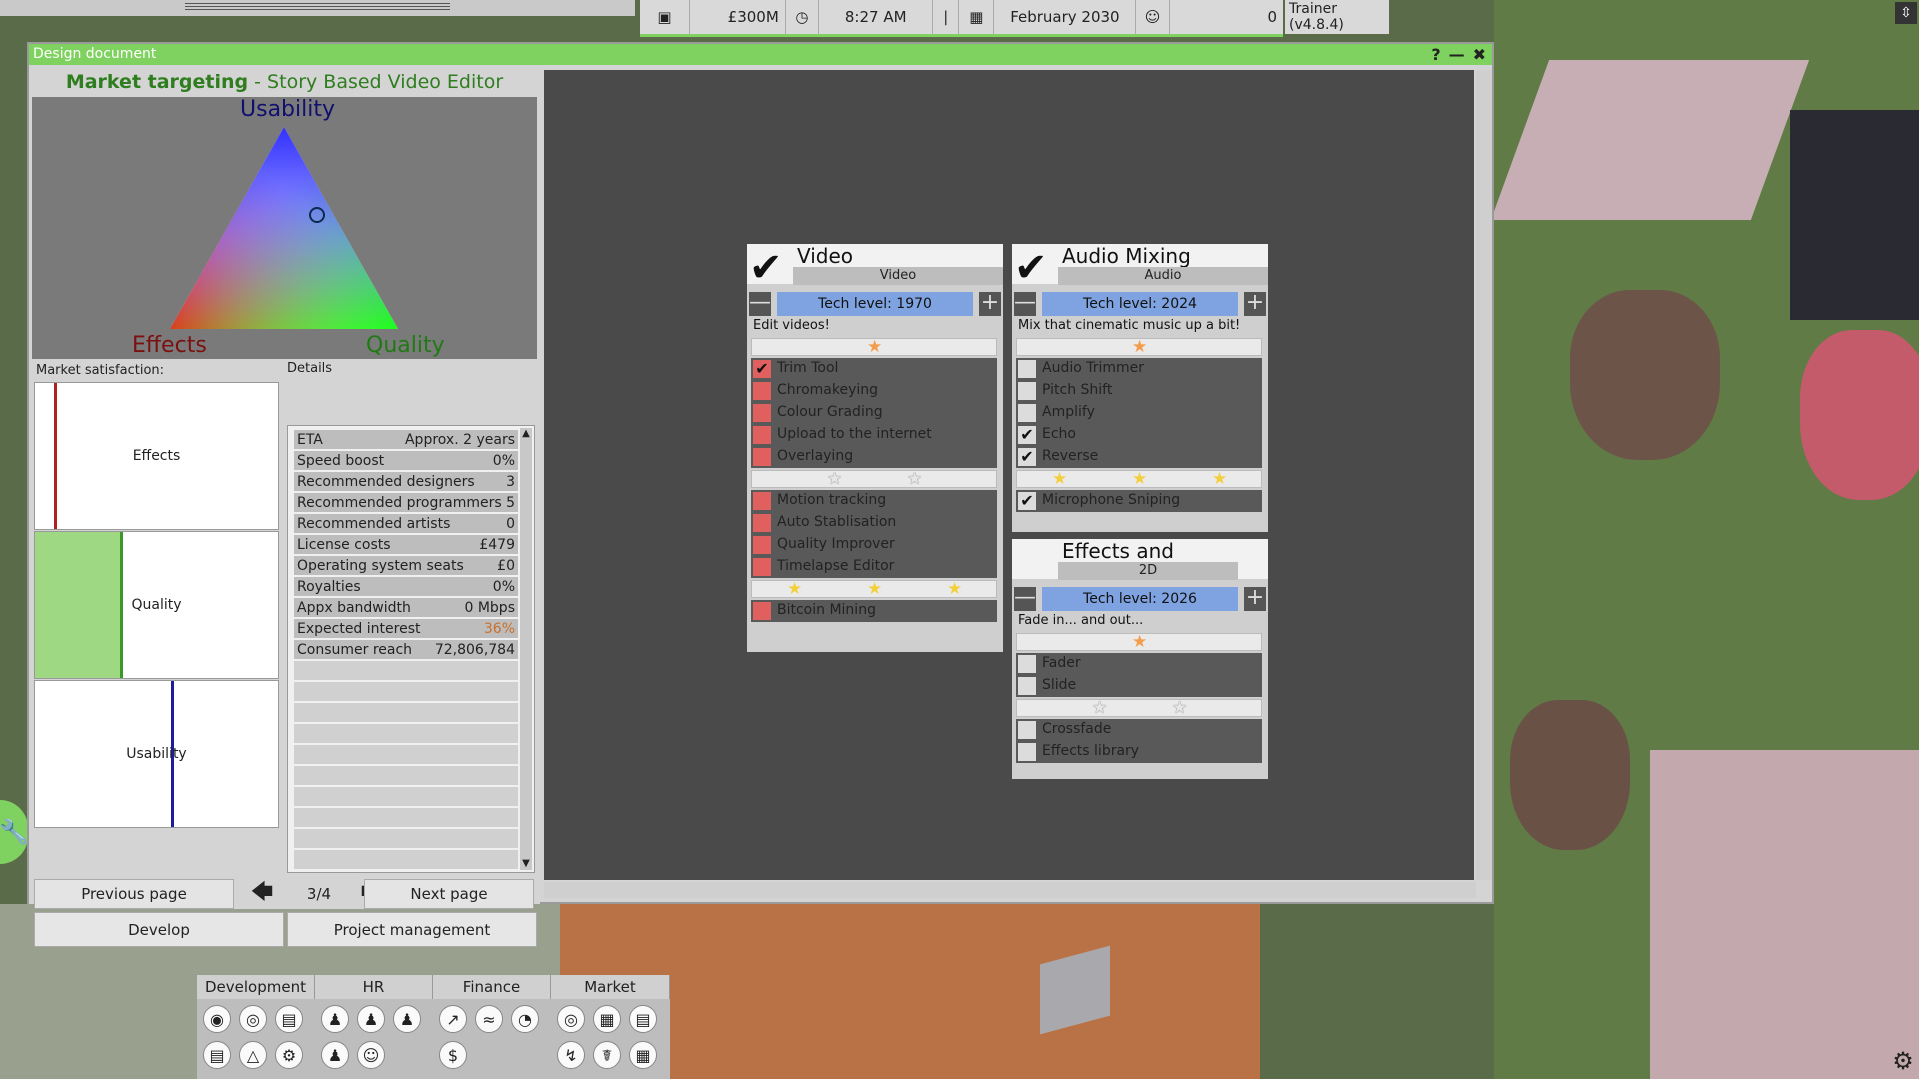  What do you see at coordinates (1479, 54) in the screenshot?
I see `close-button: ✖` at bounding box center [1479, 54].